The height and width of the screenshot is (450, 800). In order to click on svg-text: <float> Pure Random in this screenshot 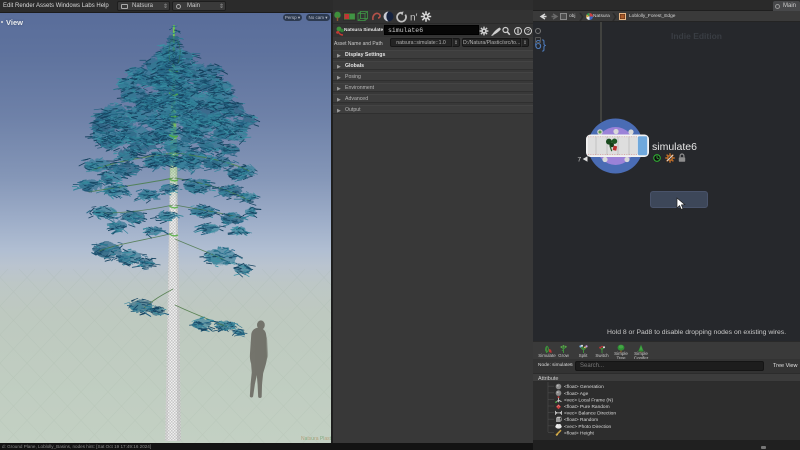, I will do `click(587, 407)`.